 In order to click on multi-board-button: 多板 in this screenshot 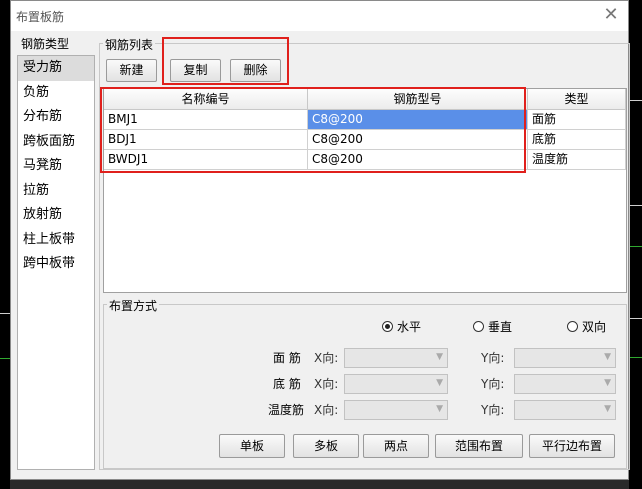, I will do `click(326, 446)`.